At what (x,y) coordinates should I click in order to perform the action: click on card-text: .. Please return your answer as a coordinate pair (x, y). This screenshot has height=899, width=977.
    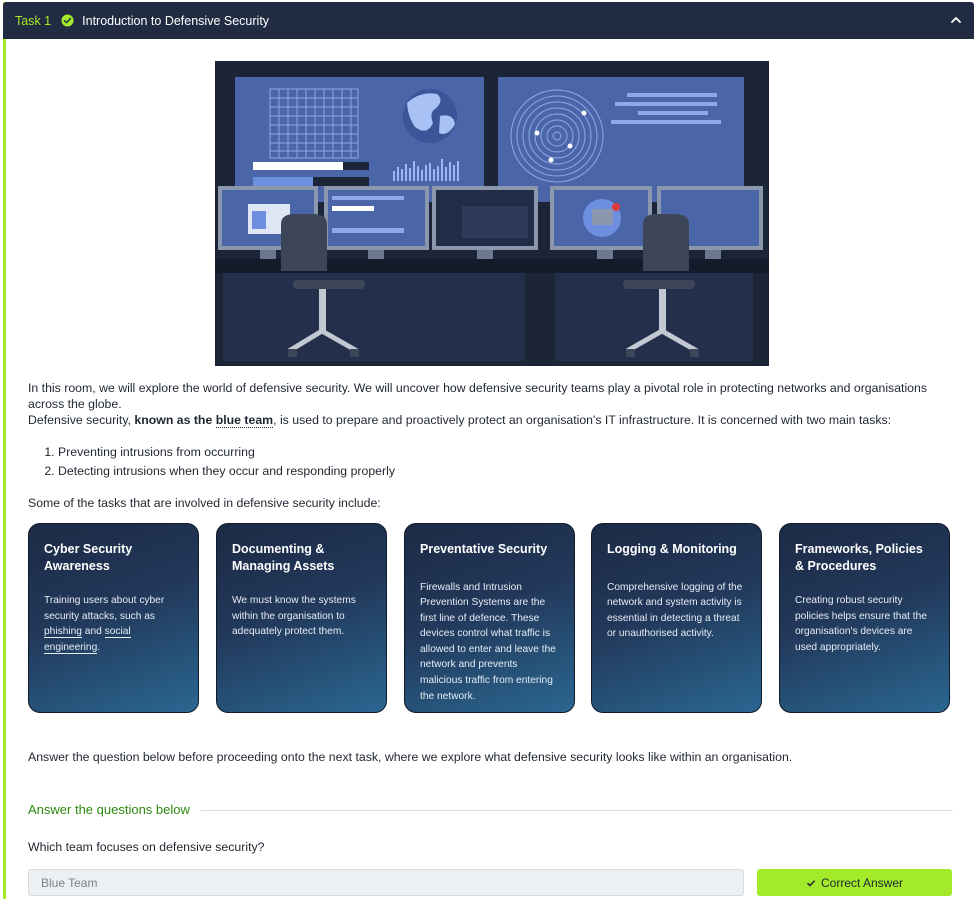
    Looking at the image, I should click on (99, 647).